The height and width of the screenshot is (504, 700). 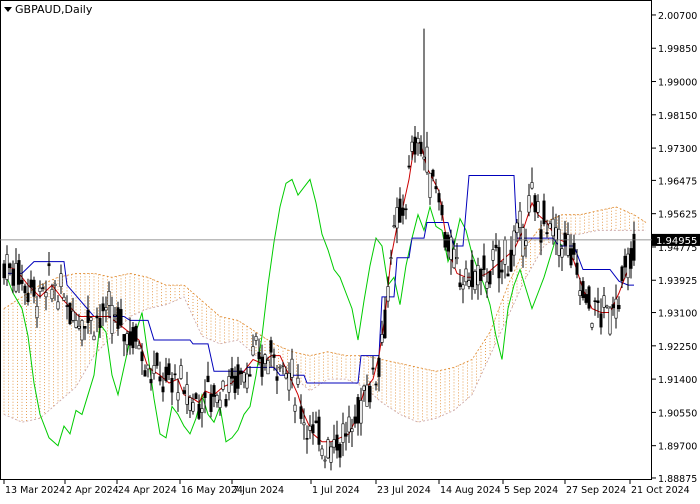 What do you see at coordinates (258, 490) in the screenshot?
I see `x-tick-label: 7 Jun 2024` at bounding box center [258, 490].